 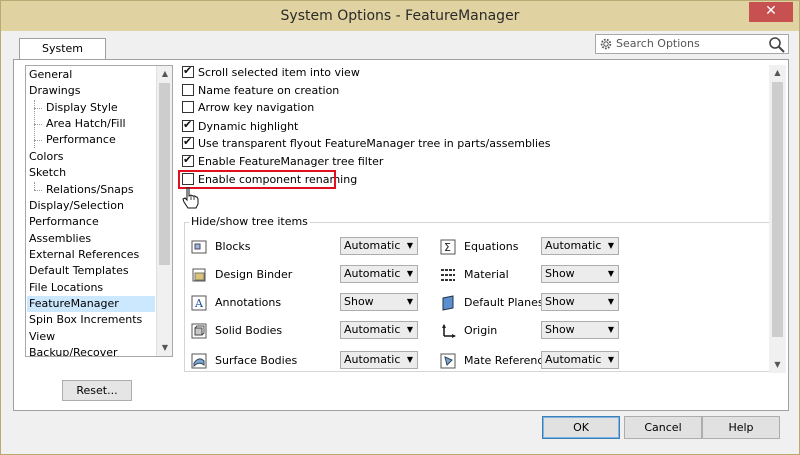 I want to click on search-placeholder: Search Options, so click(x=658, y=43).